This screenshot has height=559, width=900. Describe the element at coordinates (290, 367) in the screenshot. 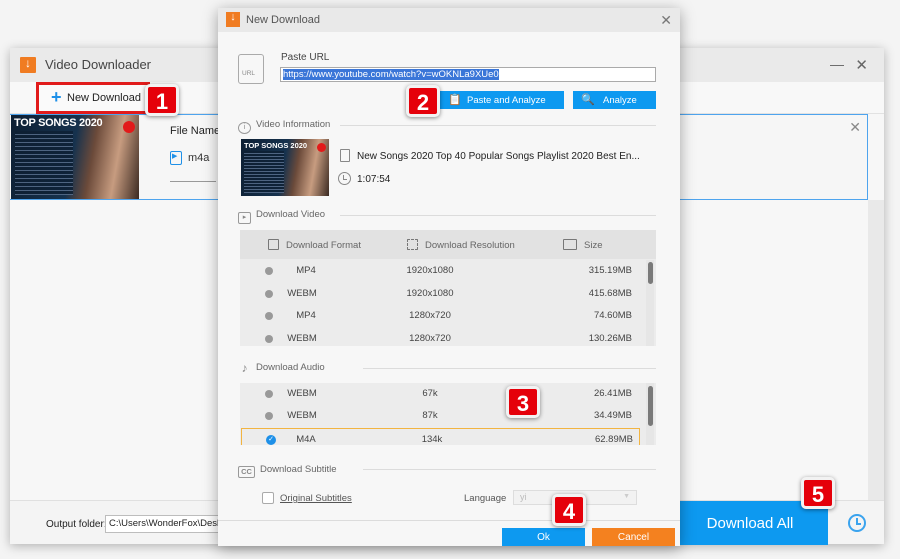

I see `download-audio-label: Download Audio` at that location.